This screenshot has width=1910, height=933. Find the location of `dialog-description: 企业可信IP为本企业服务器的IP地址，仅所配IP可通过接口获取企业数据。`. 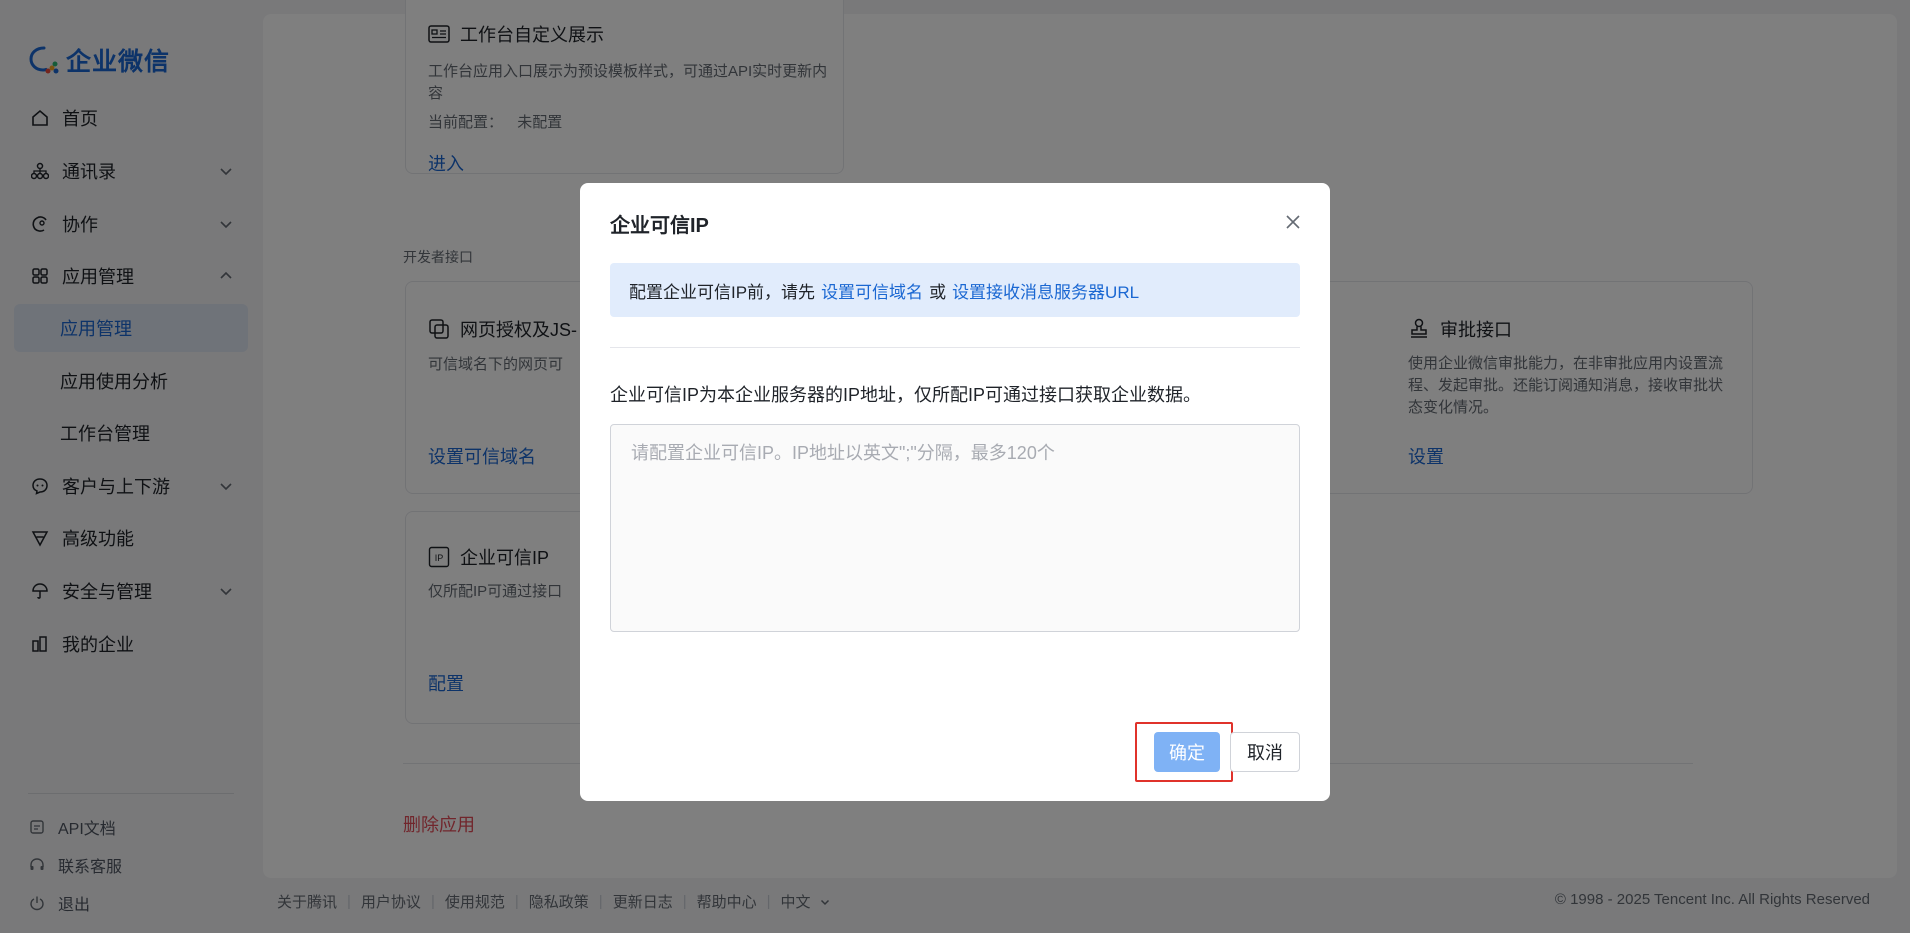

dialog-description: 企业可信IP为本企业服务器的IP地址，仅所配IP可通过接口获取企业数据。 is located at coordinates (906, 395).